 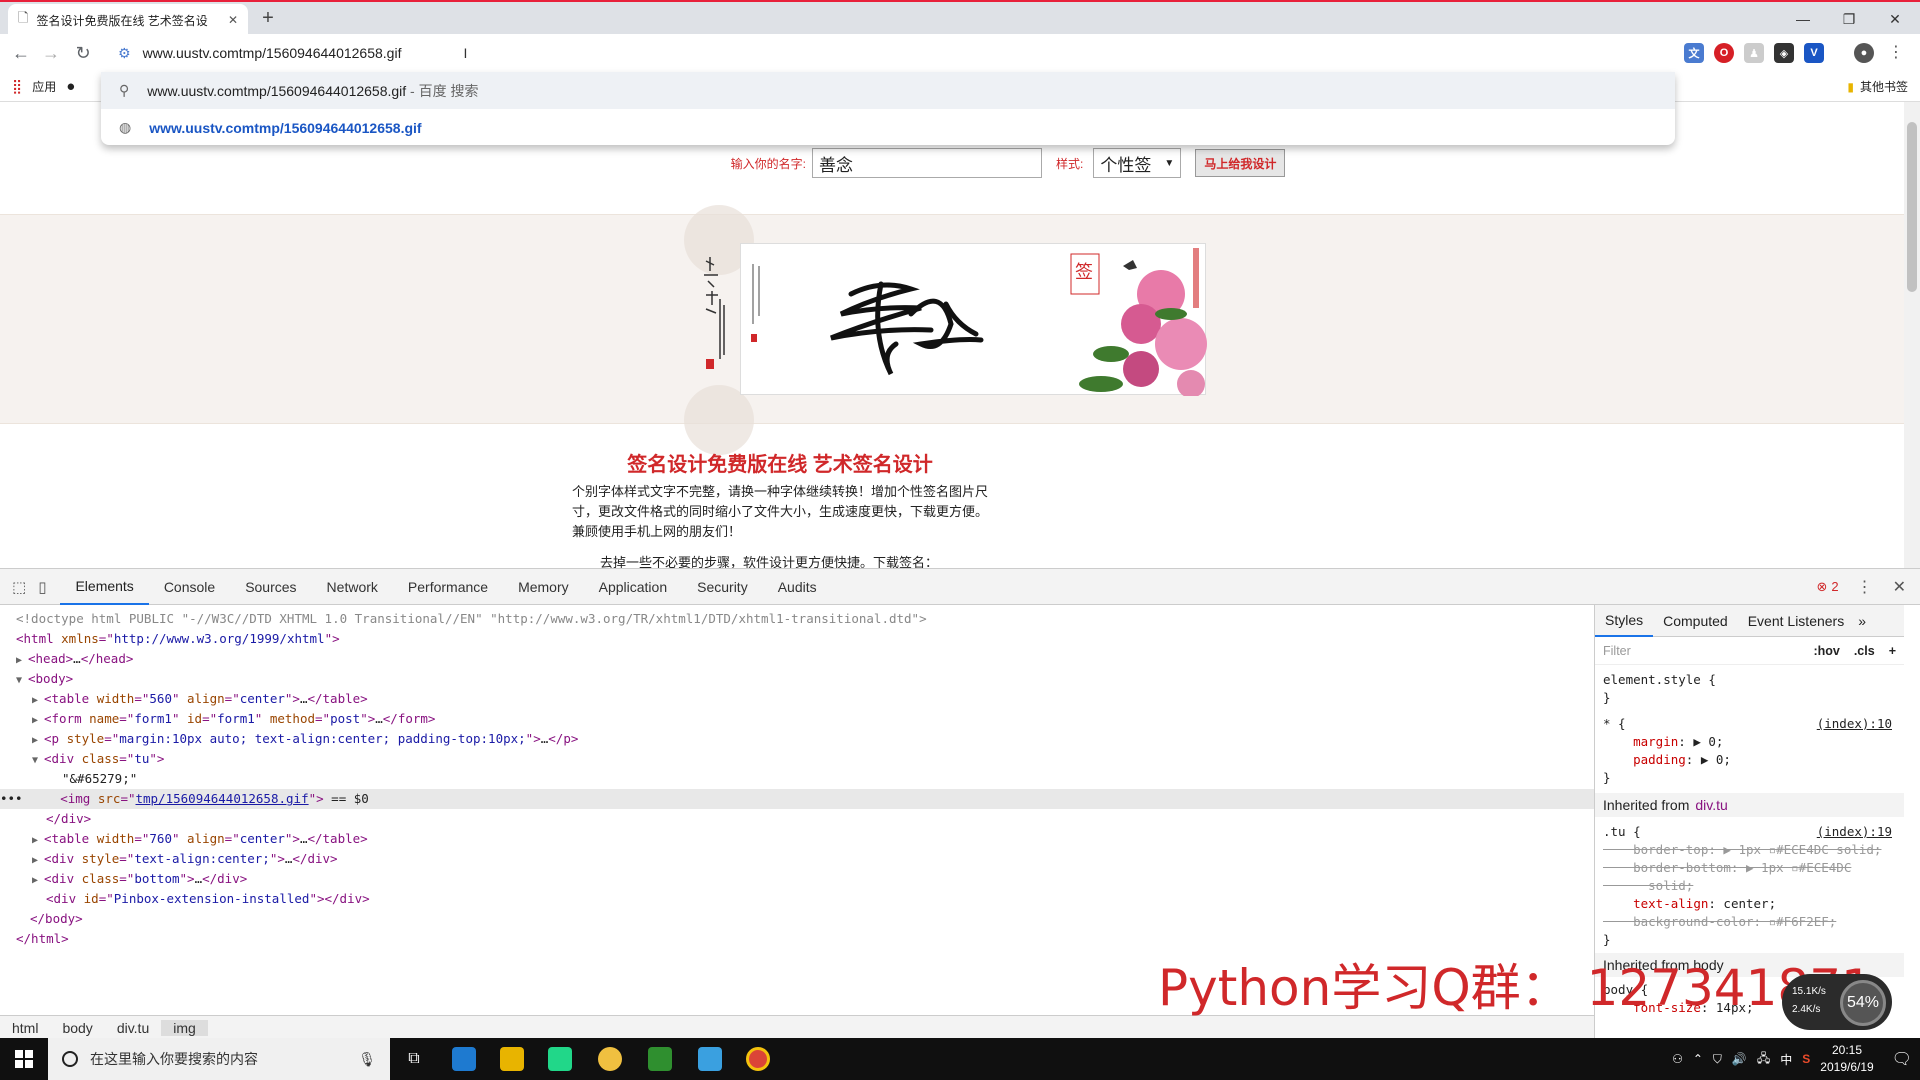 What do you see at coordinates (1846, 1059) in the screenshot?
I see `clock: 20:15 2019/6/19` at bounding box center [1846, 1059].